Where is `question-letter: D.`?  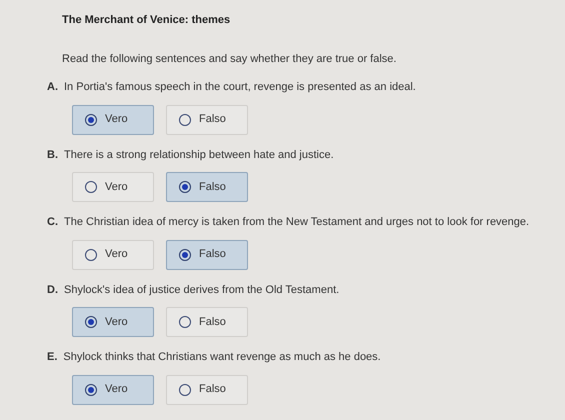
question-letter: D. is located at coordinates (52, 290).